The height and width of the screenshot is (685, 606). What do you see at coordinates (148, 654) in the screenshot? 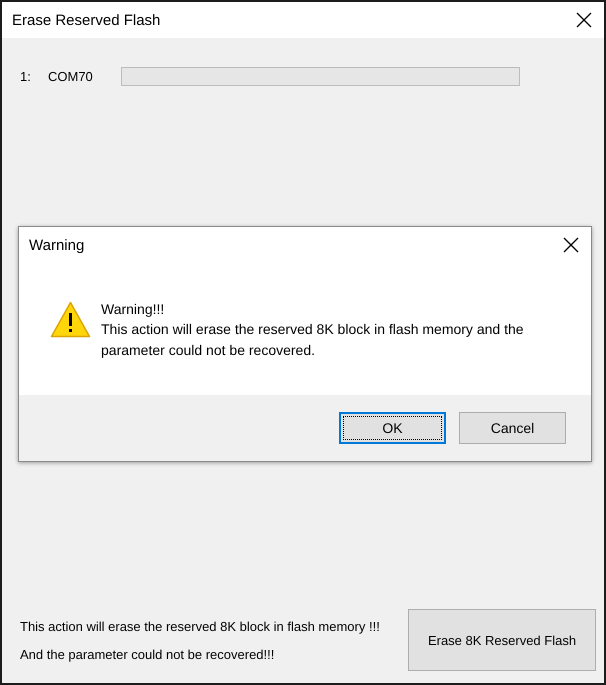
I see `warning-text: And the parameter could not be recovered!!!` at bounding box center [148, 654].